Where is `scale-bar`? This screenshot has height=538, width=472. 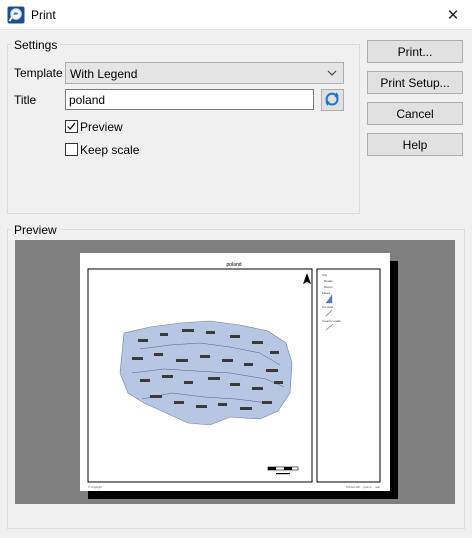
scale-bar is located at coordinates (283, 470).